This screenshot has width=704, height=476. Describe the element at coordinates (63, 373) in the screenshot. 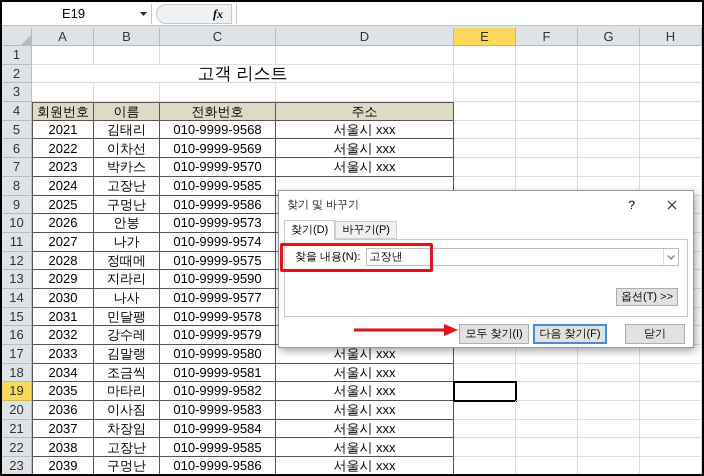

I see `table-cell: 2034` at that location.